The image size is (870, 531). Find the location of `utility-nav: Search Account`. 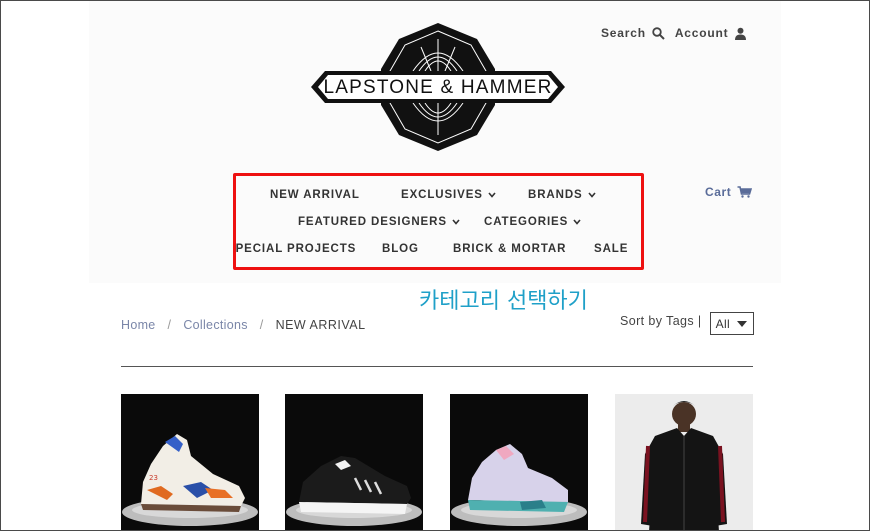

utility-nav: Search Account is located at coordinates (674, 33).